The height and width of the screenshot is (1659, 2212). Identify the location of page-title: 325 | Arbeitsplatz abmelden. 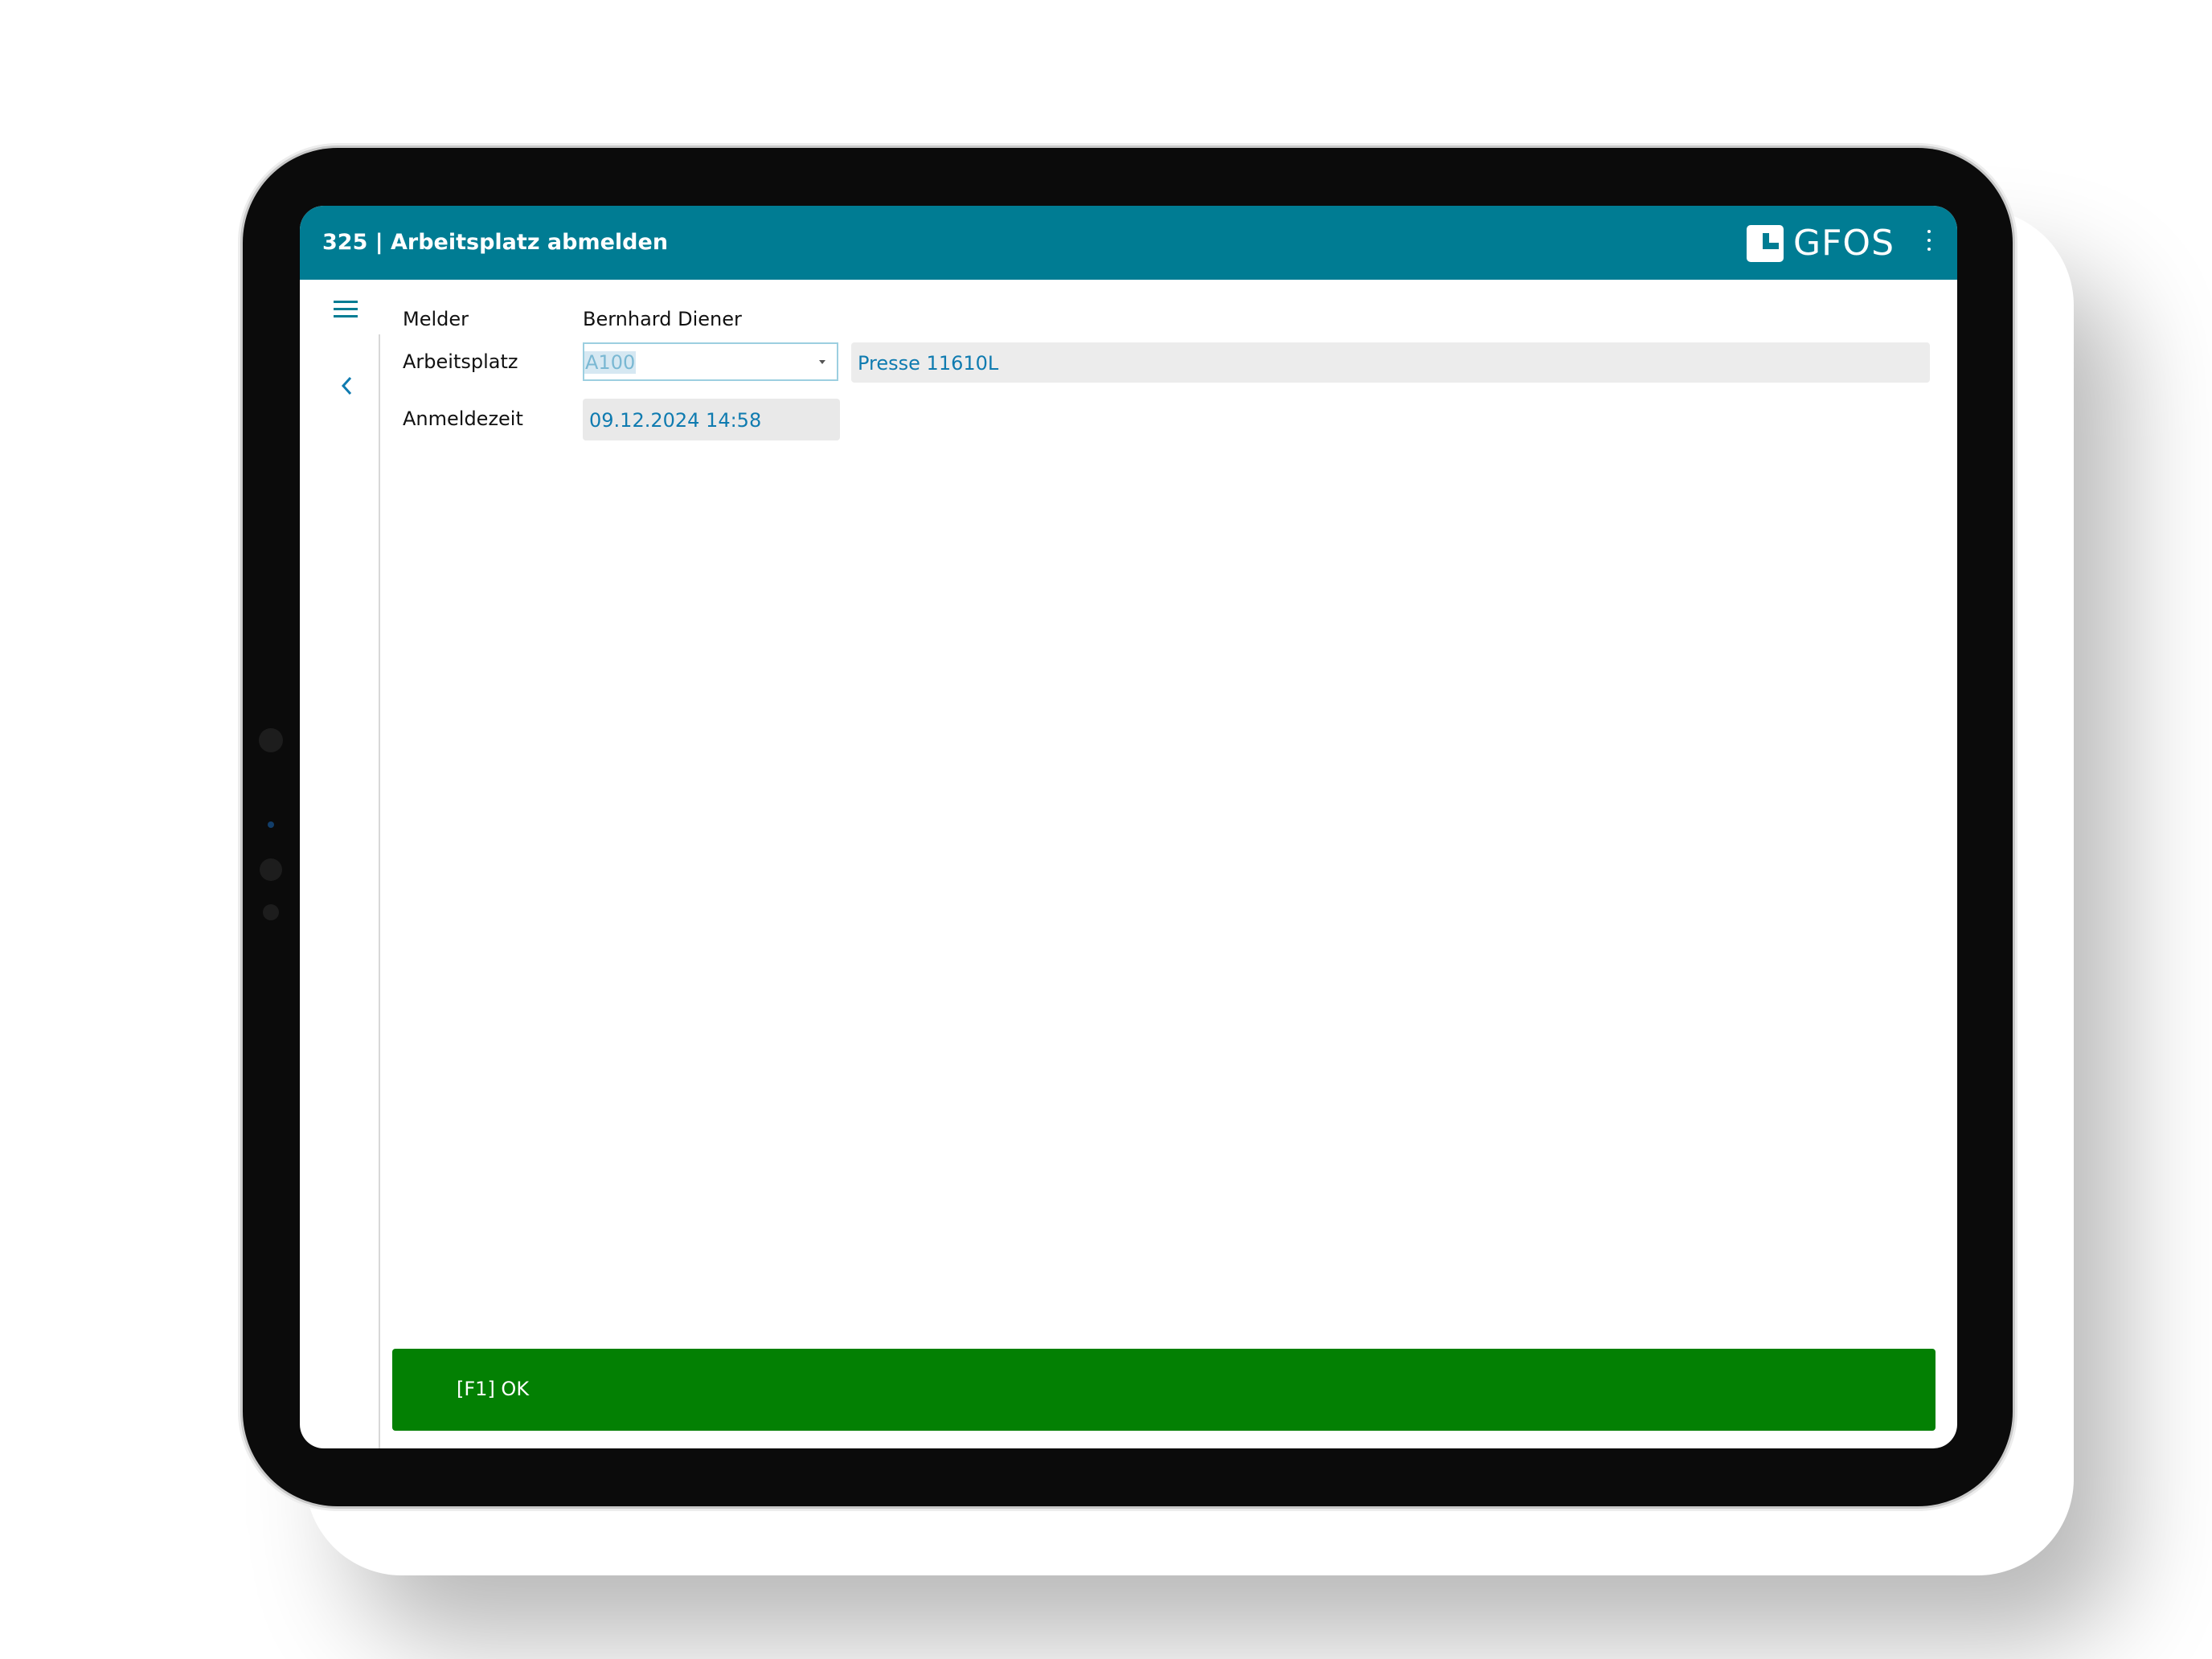
(496, 243).